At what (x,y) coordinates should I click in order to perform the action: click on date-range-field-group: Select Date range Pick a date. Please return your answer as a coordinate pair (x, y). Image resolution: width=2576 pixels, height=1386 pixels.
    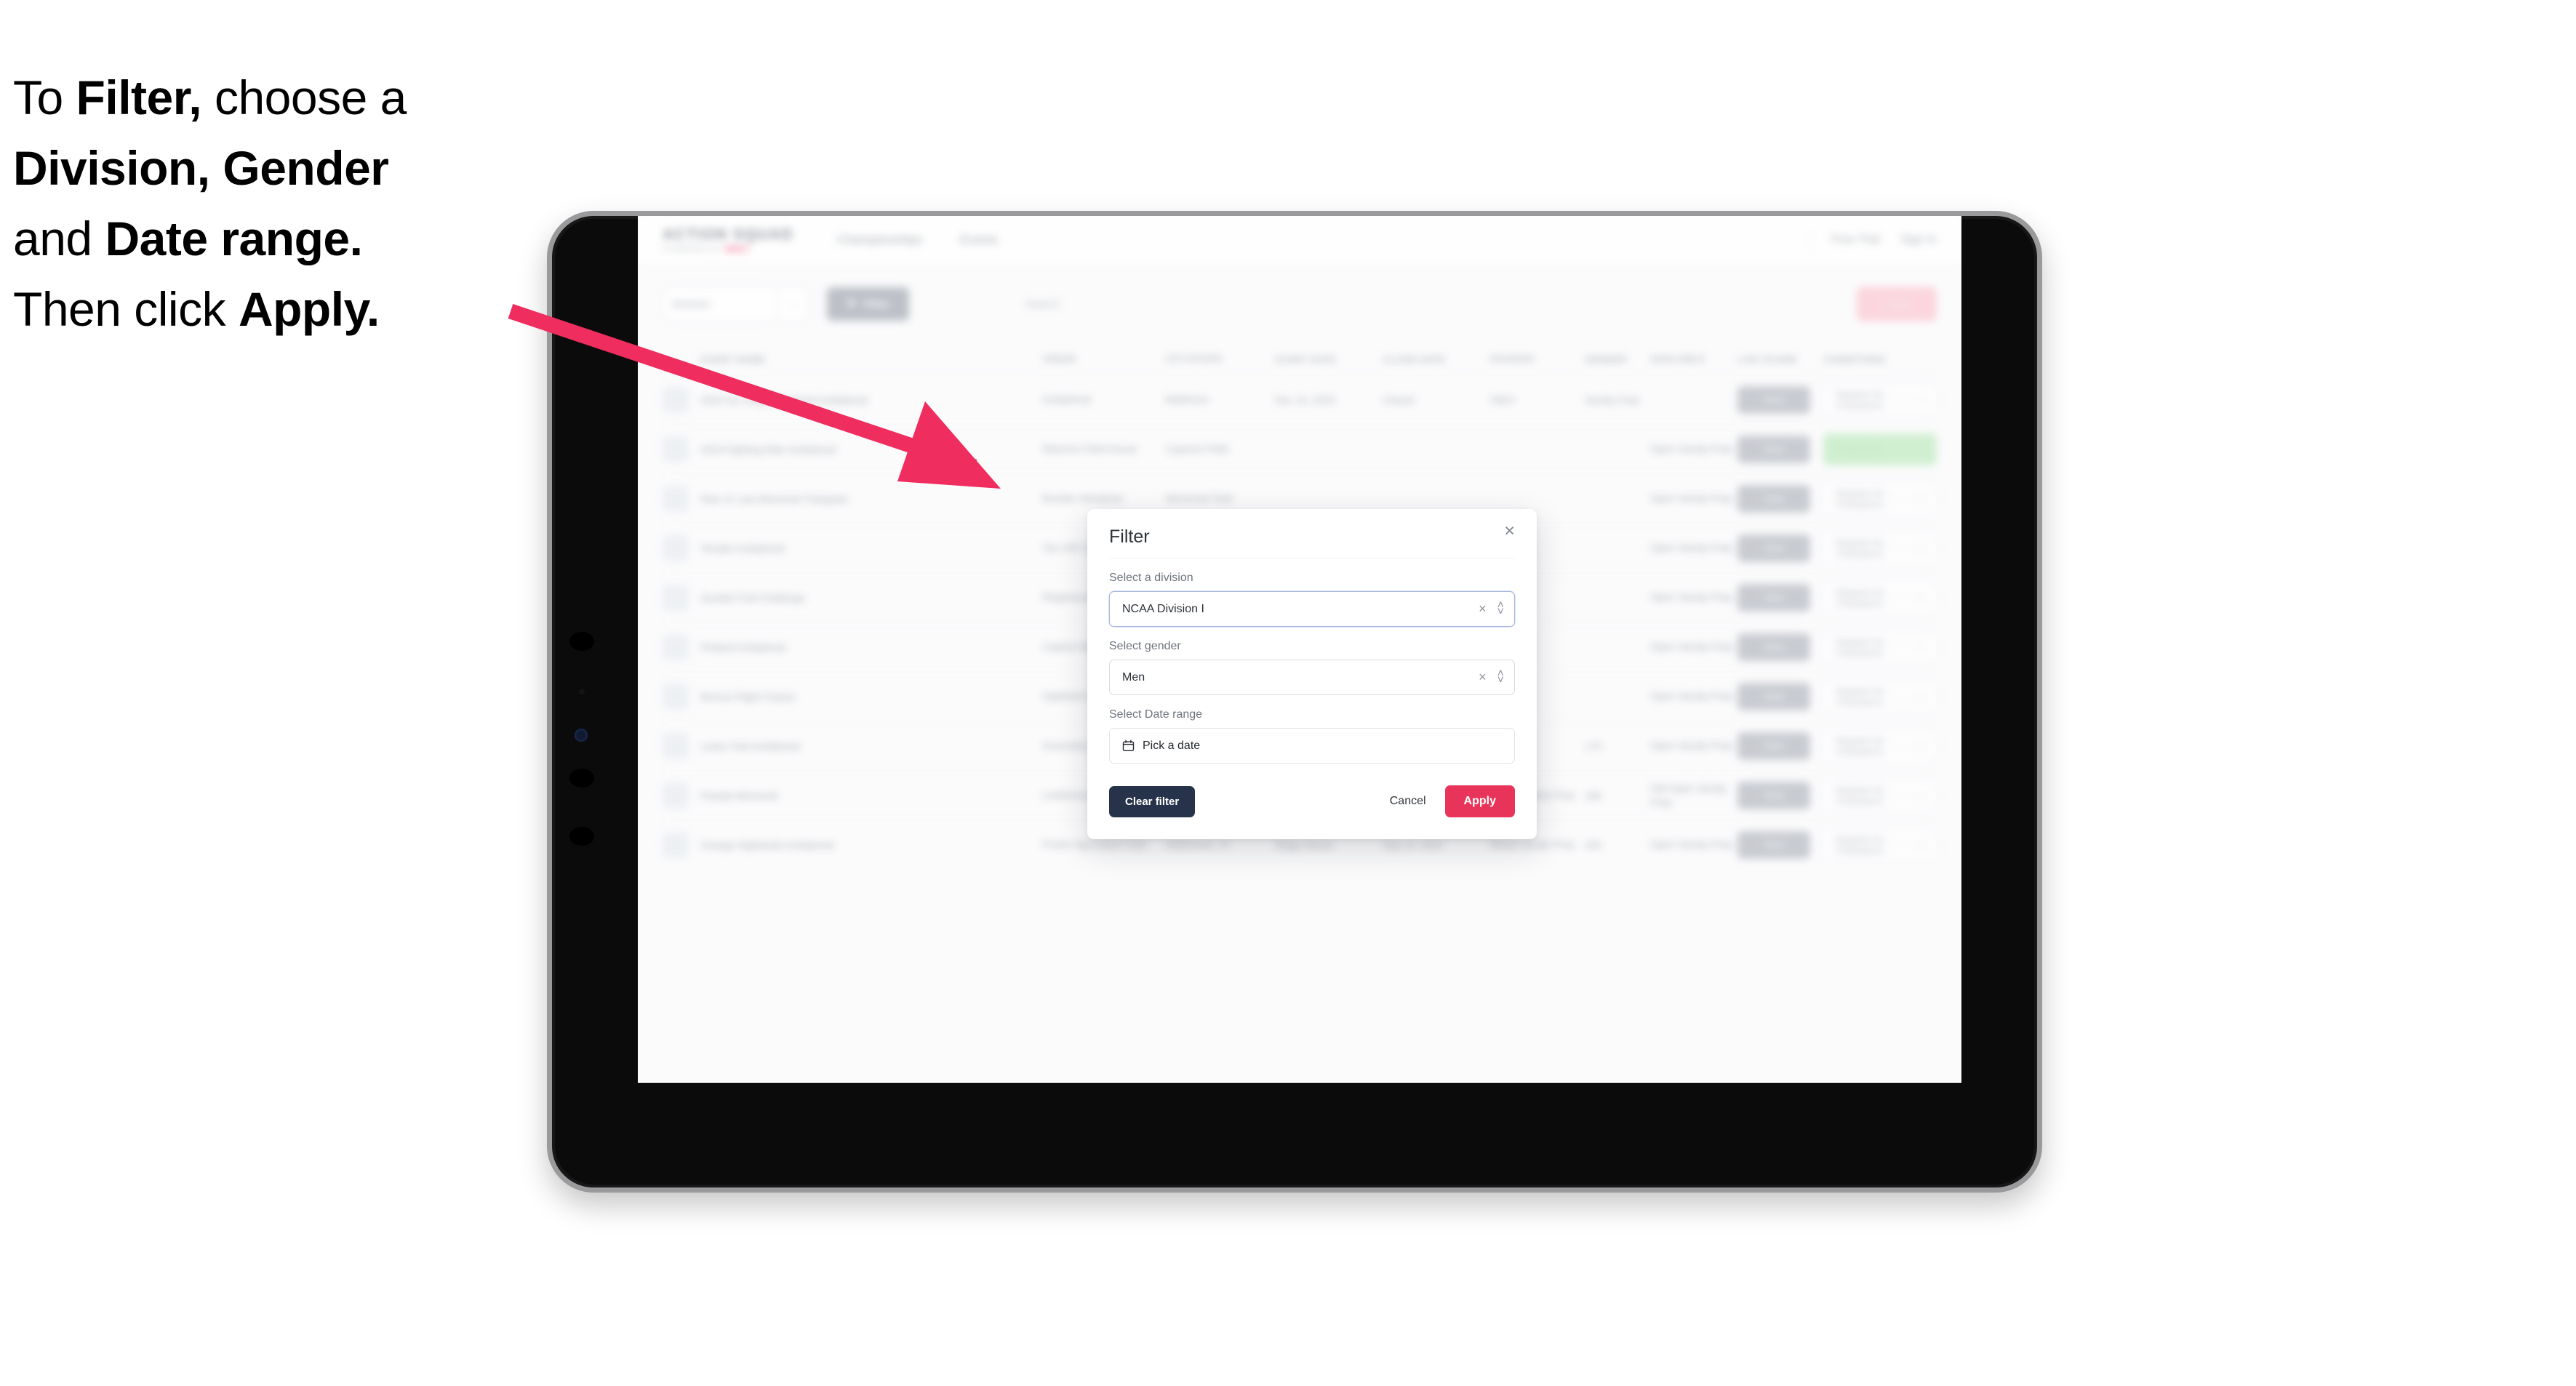
    Looking at the image, I should click on (1312, 736).